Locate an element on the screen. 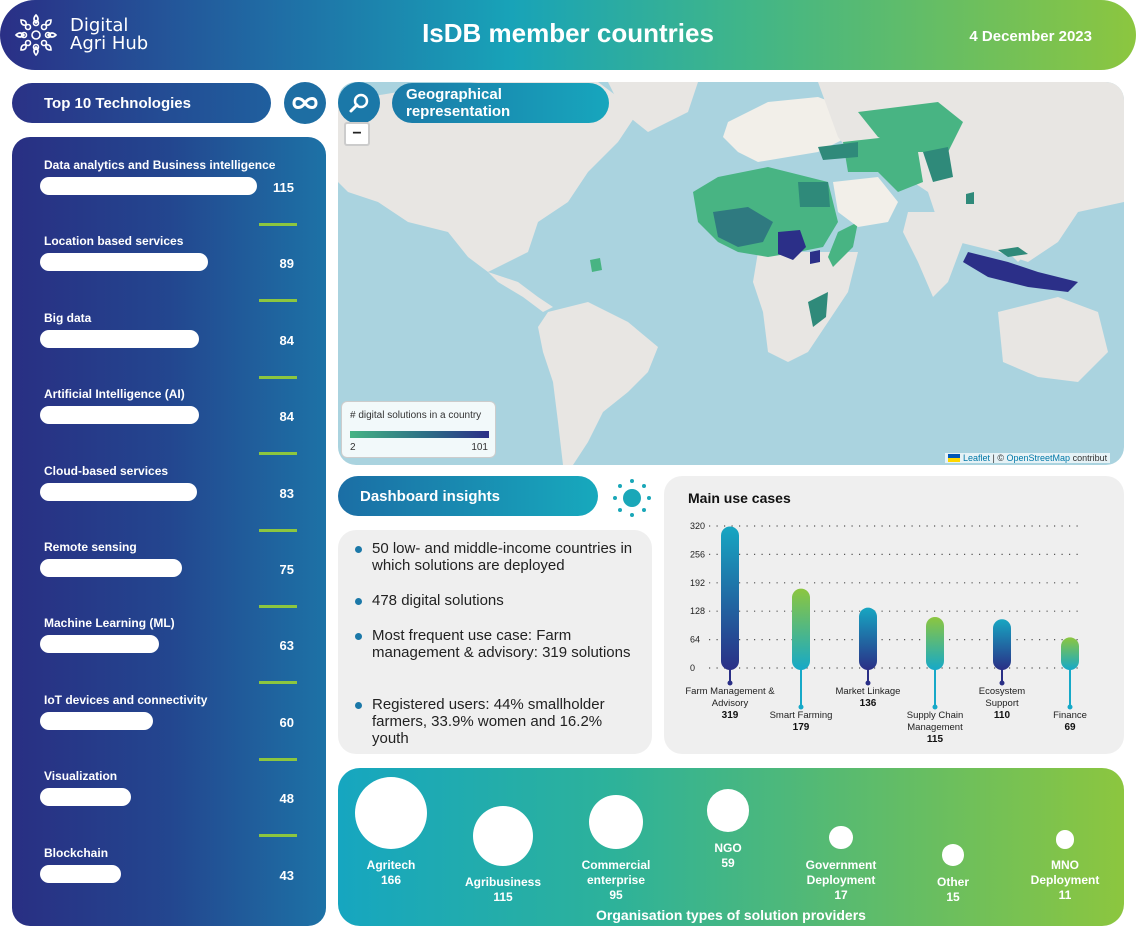 The image size is (1136, 939). technology-row: Location based services 89 is located at coordinates (169, 272).